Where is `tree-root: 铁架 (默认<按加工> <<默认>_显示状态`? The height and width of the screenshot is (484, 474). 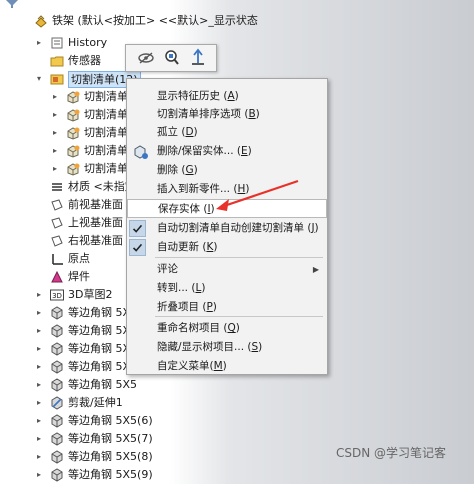 tree-root: 铁架 (默认<按加工> <<默认>_显示状态 is located at coordinates (129, 21).